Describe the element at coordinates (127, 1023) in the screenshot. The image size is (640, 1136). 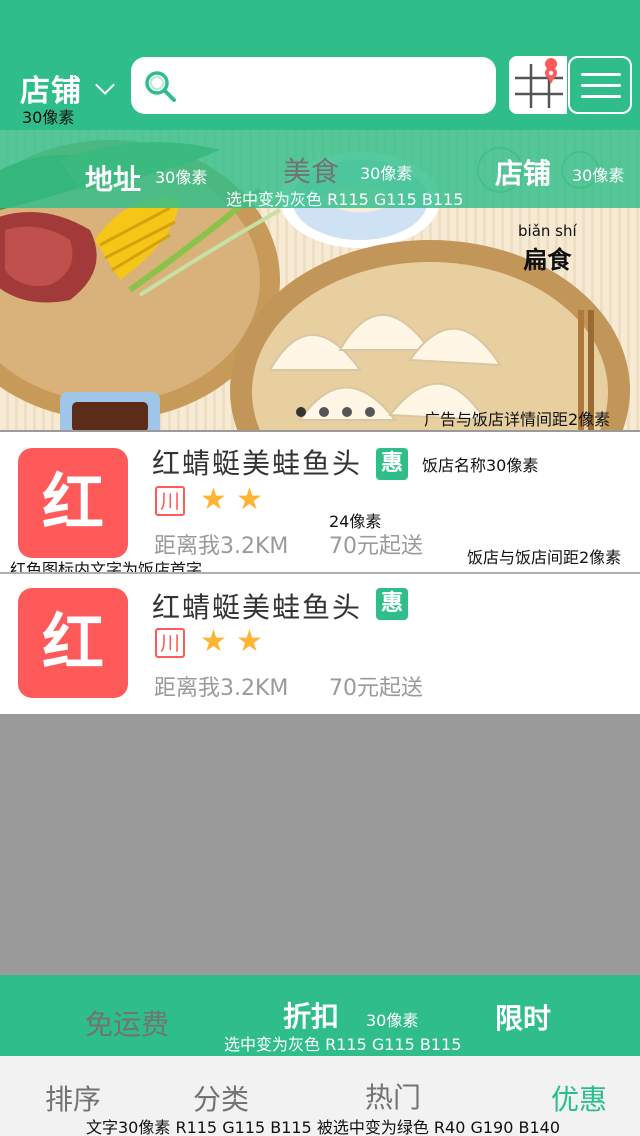
I see `filter-free-shipping: 免运费` at that location.